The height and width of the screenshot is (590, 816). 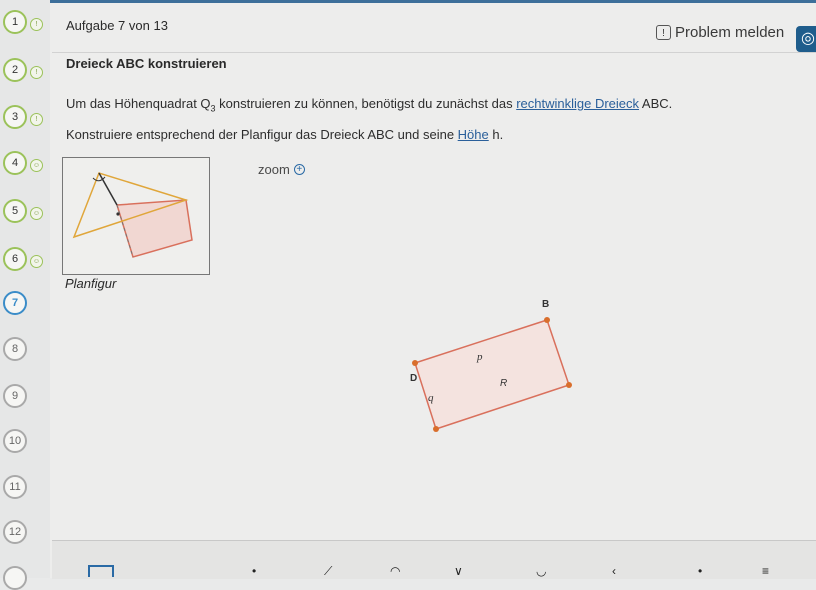 I want to click on sketch-right-angle-dot, so click(x=118, y=214).